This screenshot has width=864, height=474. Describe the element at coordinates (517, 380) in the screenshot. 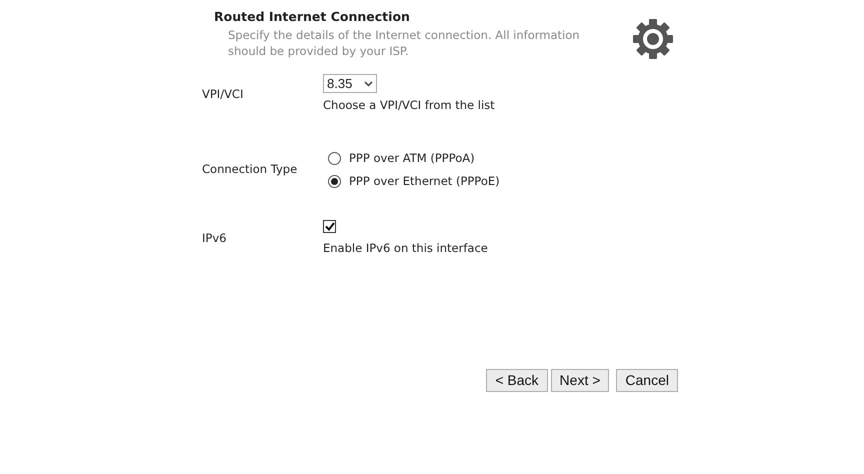

I see `back-button: < Back` at that location.